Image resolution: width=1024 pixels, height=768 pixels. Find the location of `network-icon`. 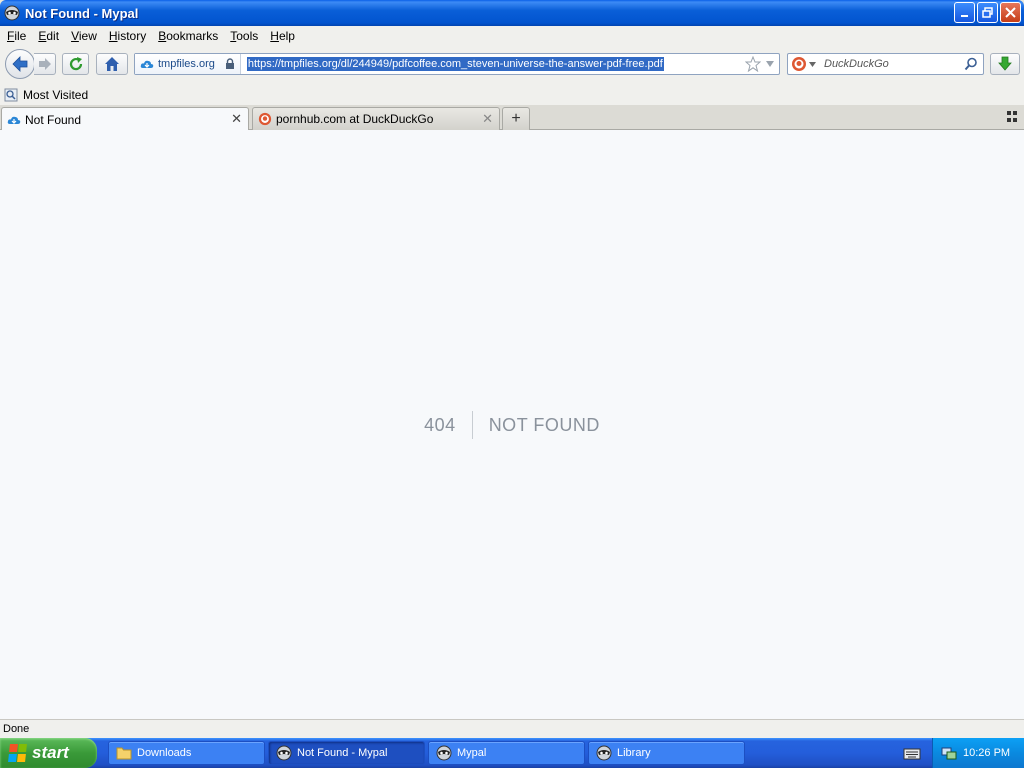

network-icon is located at coordinates (949, 753).